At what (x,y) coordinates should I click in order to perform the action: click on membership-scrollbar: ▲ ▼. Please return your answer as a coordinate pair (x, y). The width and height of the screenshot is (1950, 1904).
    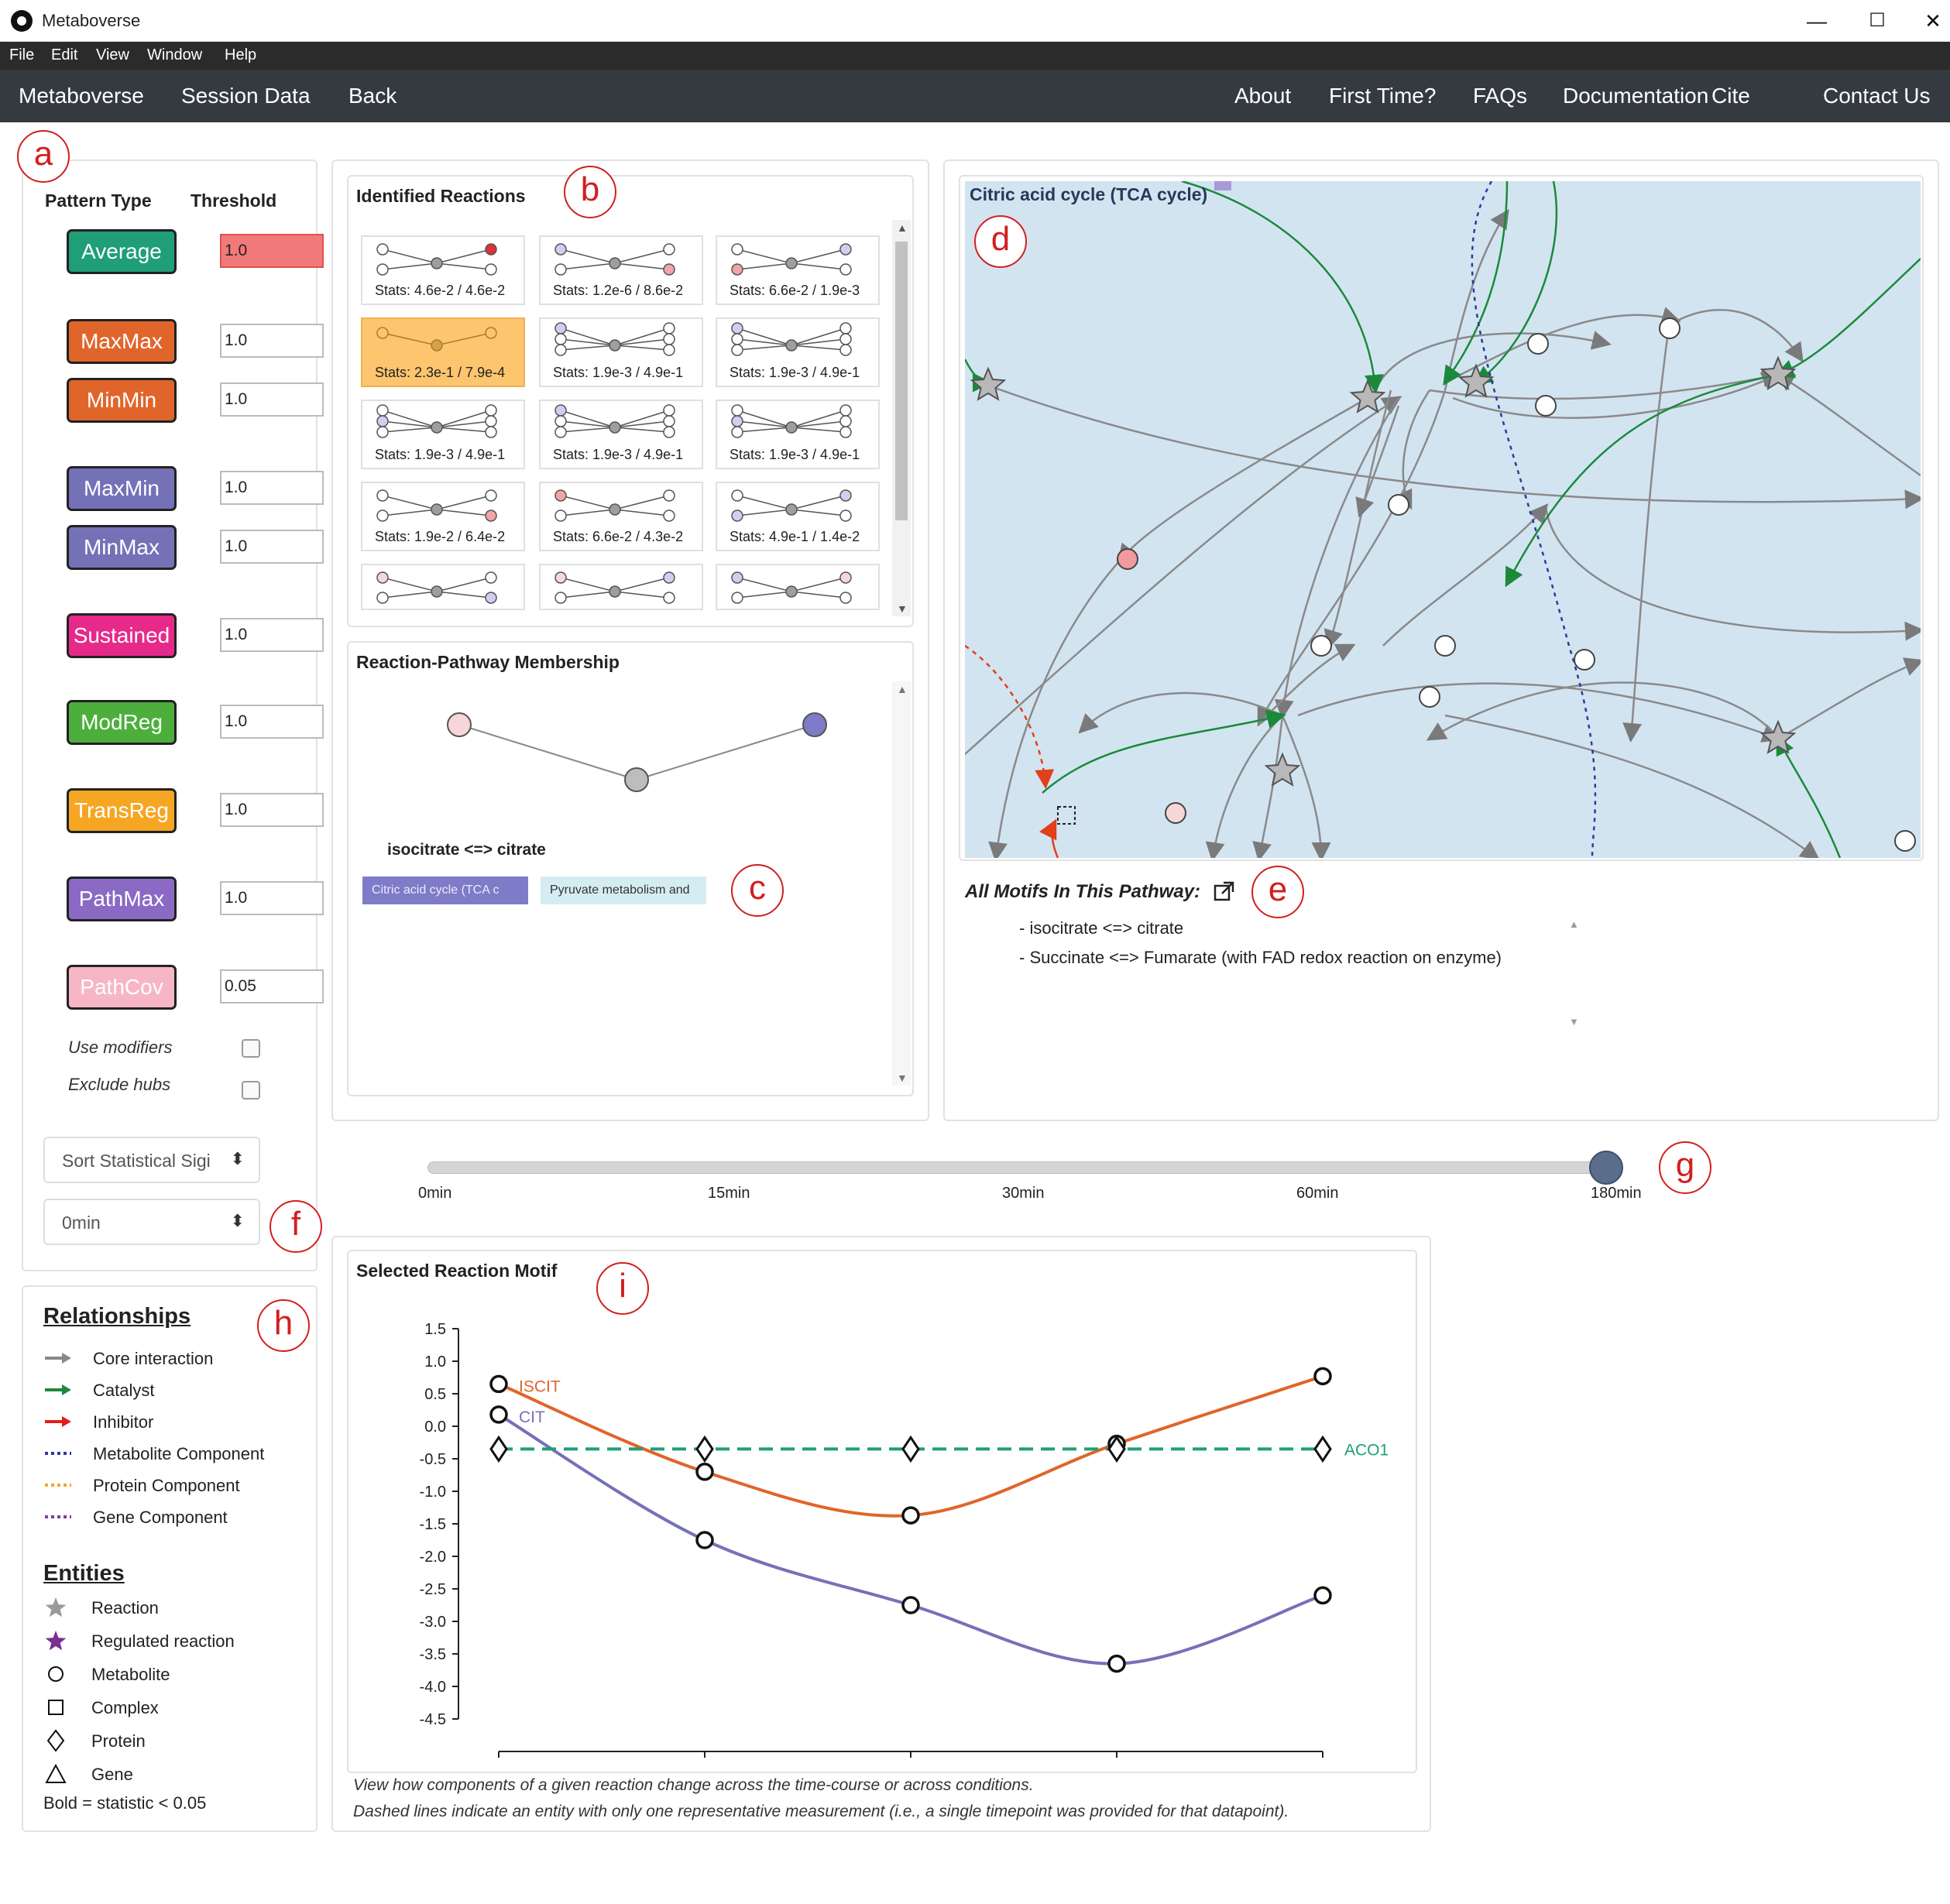
    Looking at the image, I should click on (901, 883).